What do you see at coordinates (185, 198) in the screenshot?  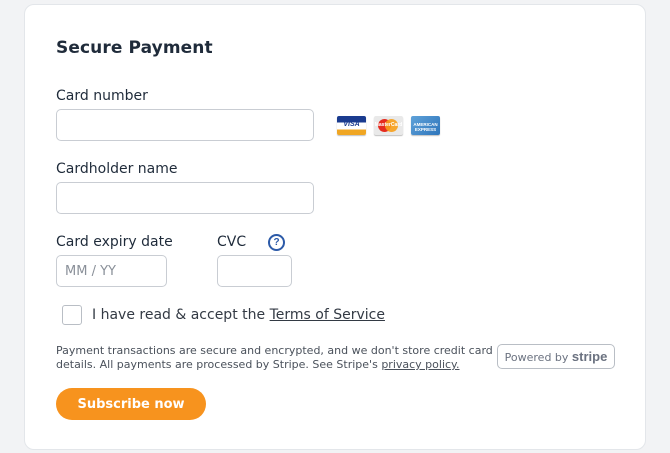 I see `cardholder-name-input` at bounding box center [185, 198].